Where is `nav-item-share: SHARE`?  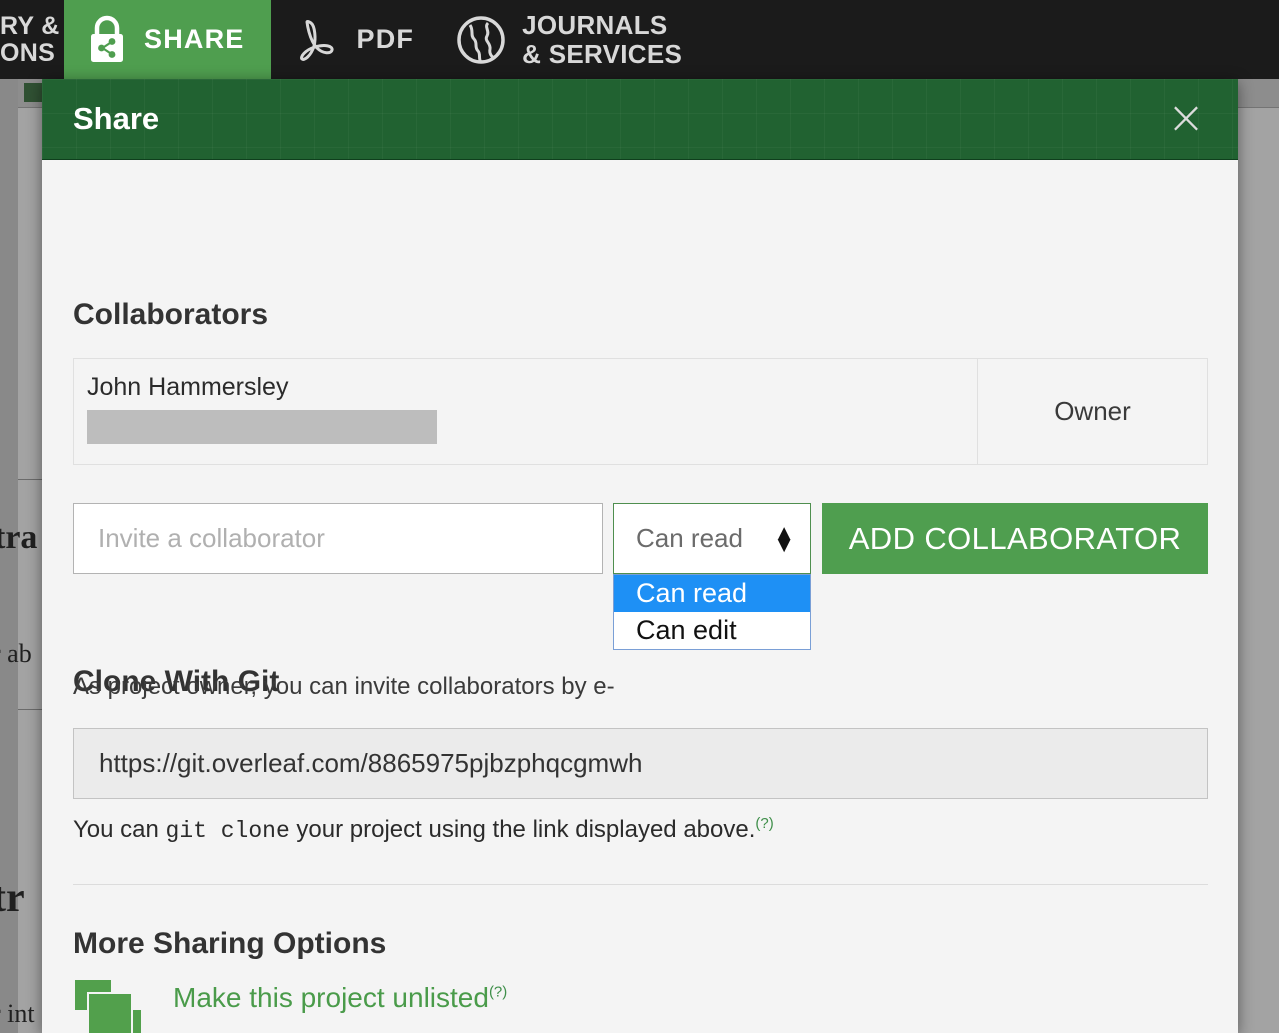 nav-item-share: SHARE is located at coordinates (167, 39).